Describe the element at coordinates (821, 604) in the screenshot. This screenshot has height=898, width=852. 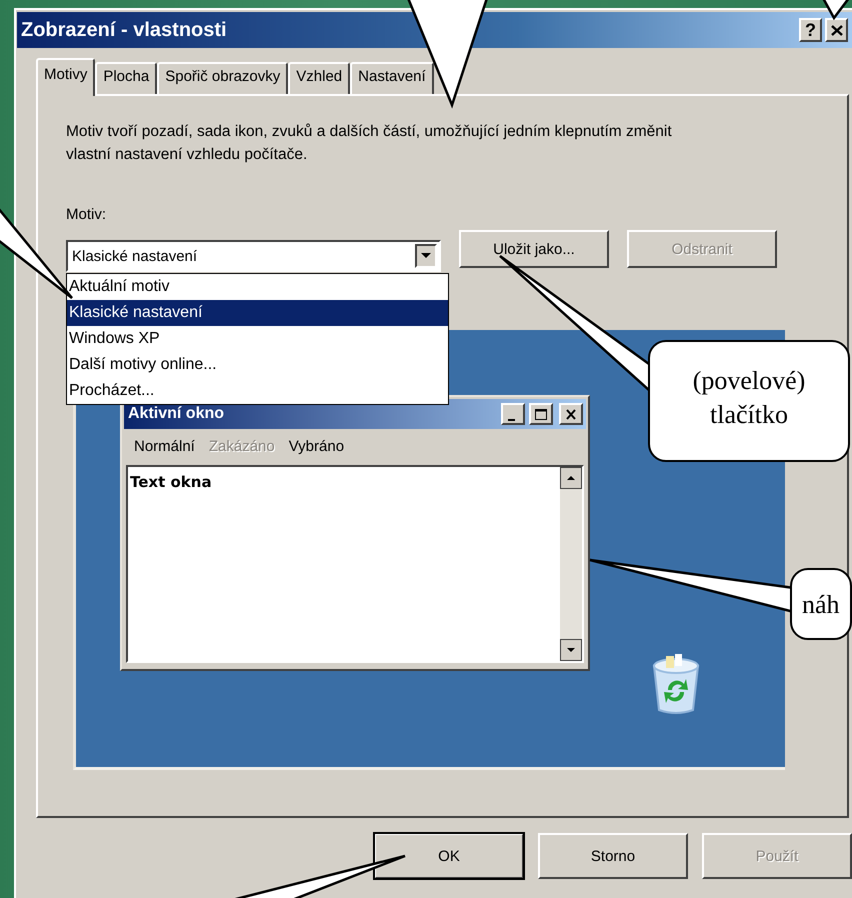
I see `callout: náh` at that location.